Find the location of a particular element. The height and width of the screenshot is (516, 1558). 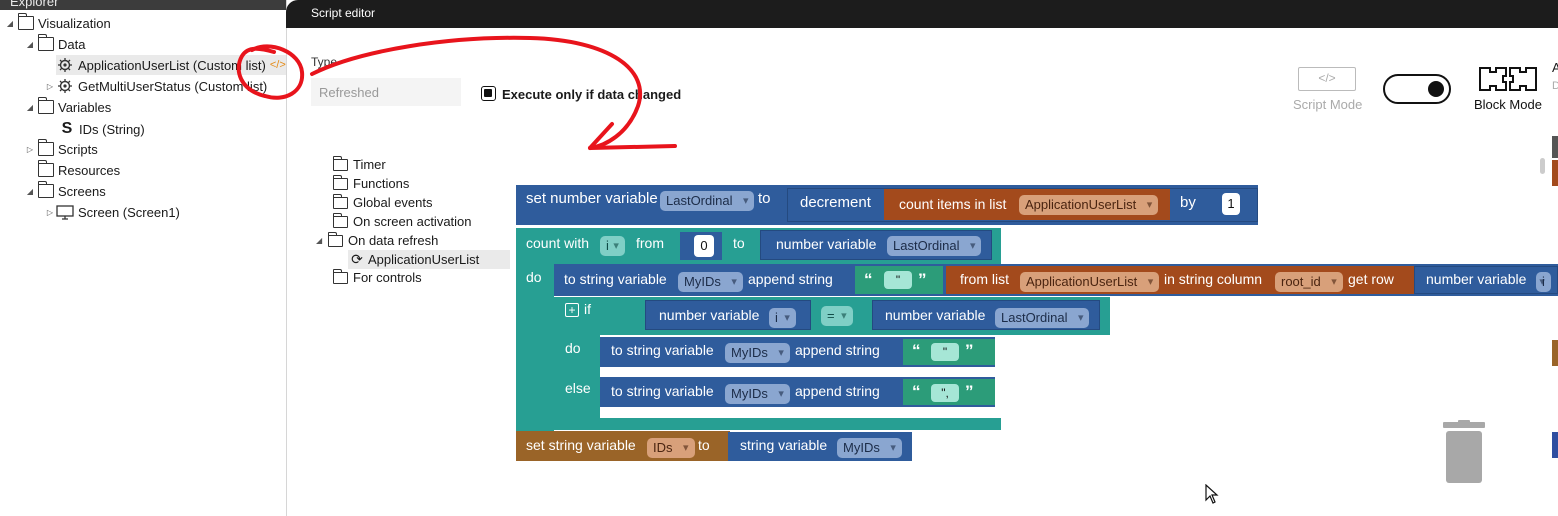

tree-node-screens: ◢ Screens is located at coordinates (65, 191).